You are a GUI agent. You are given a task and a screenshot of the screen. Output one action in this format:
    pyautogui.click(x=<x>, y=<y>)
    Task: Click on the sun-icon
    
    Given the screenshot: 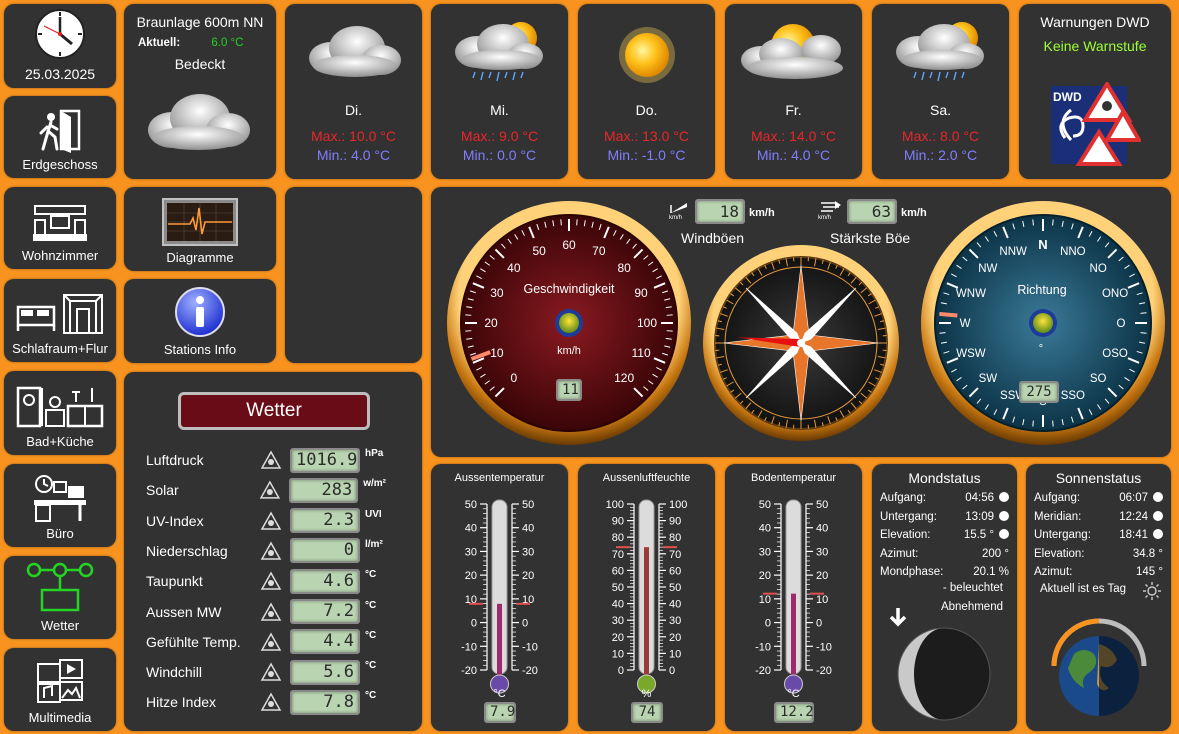 What is the action you would take?
    pyautogui.click(x=647, y=55)
    